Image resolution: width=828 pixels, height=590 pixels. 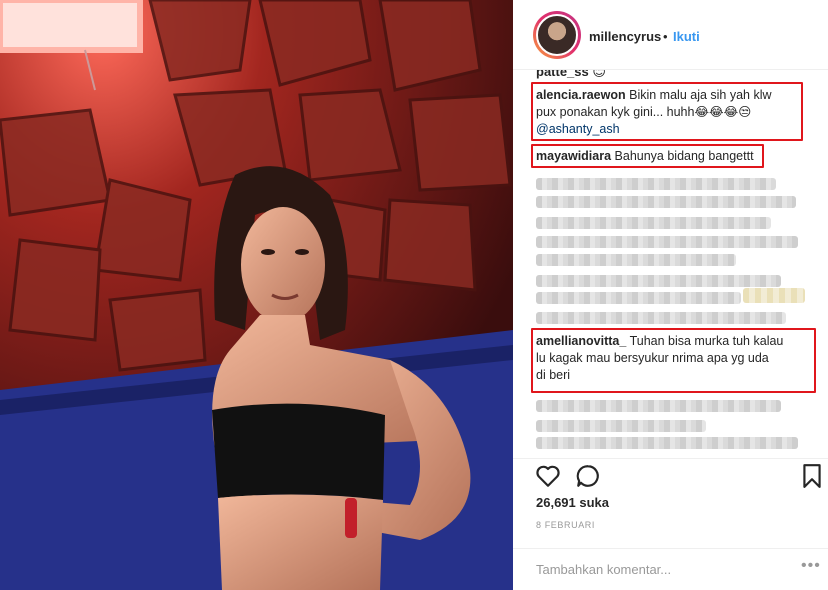 I want to click on comment-text: Bahunya bidang bangettt, so click(x=684, y=156).